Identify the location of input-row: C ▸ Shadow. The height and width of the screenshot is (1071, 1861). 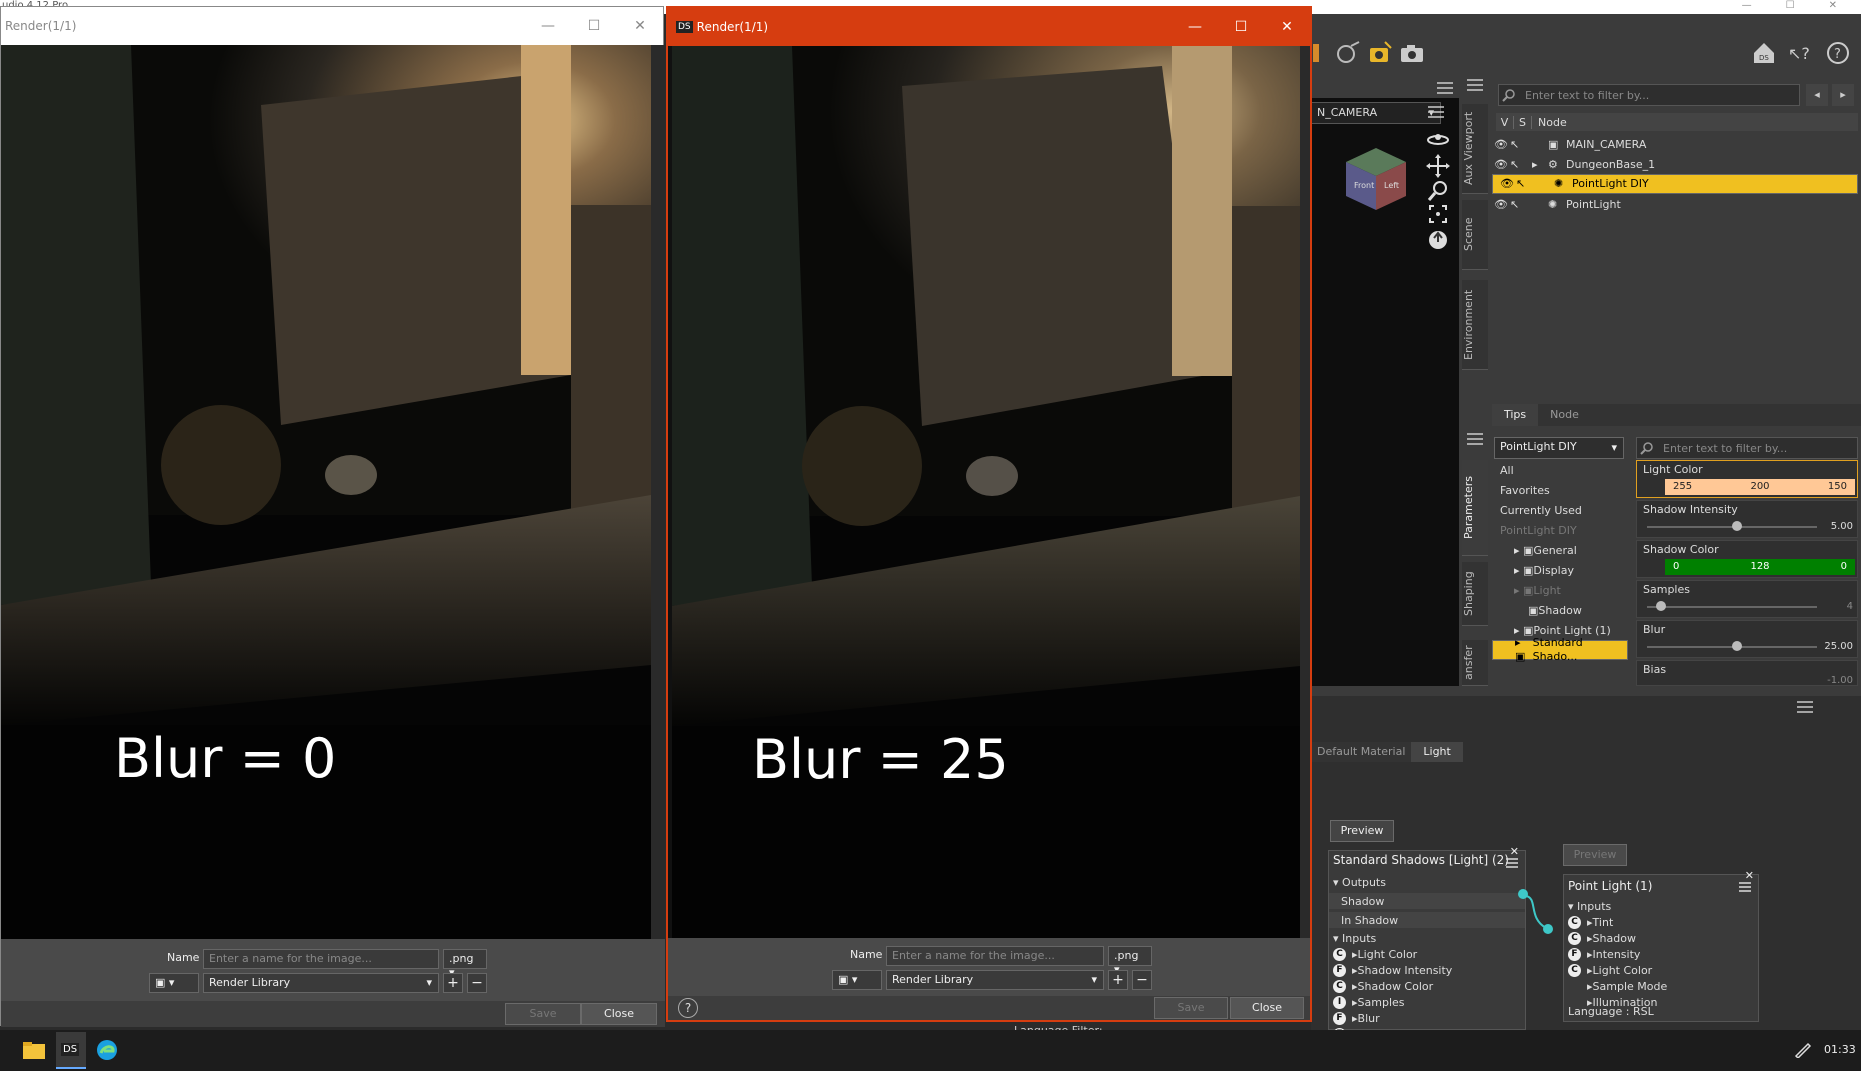
(1661, 938).